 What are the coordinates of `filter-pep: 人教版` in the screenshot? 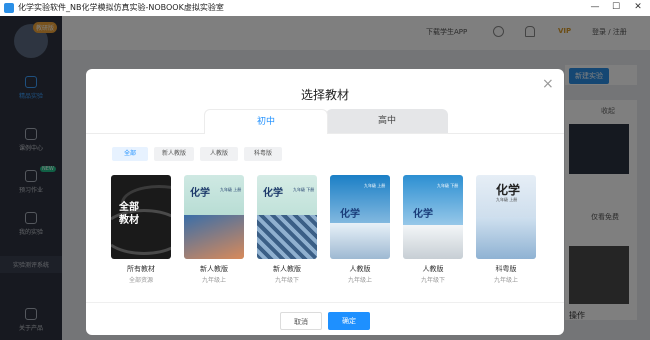 It's located at (219, 154).